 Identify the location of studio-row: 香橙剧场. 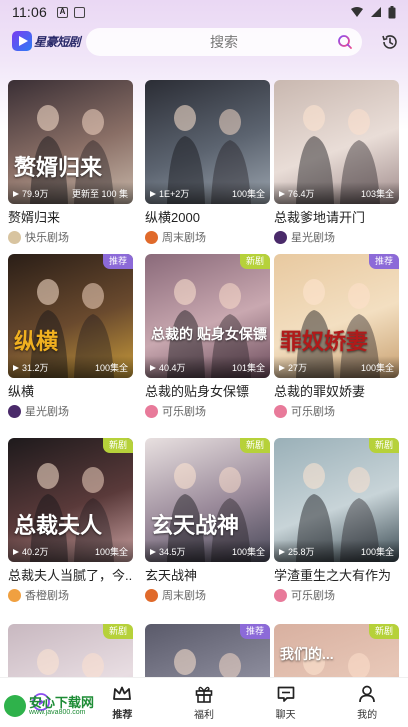
(70, 595).